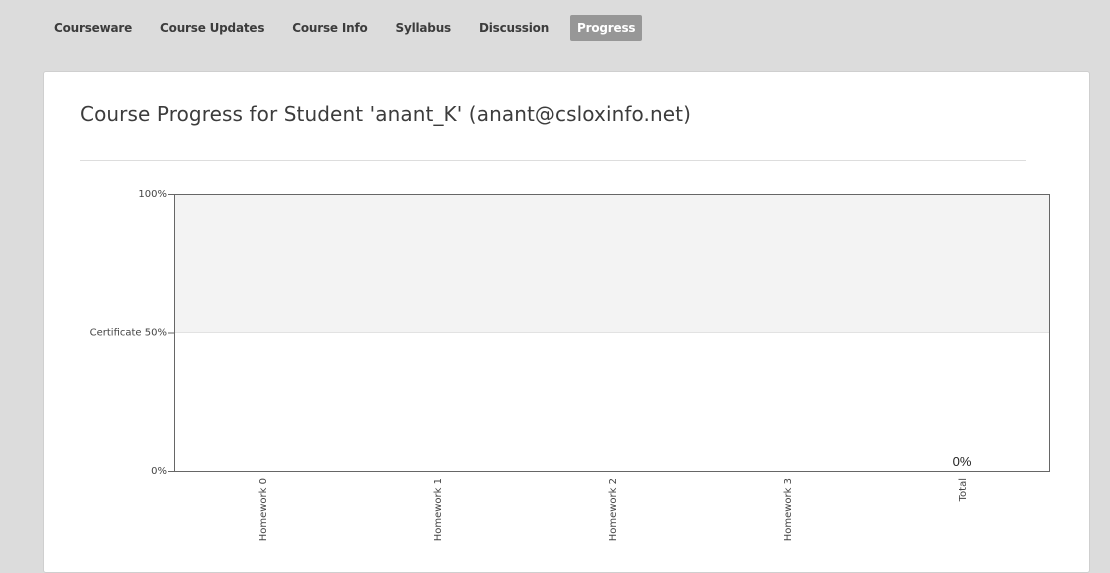 This screenshot has width=1110, height=573. Describe the element at coordinates (514, 28) in the screenshot. I see `tab-discussion: Discussion` at that location.